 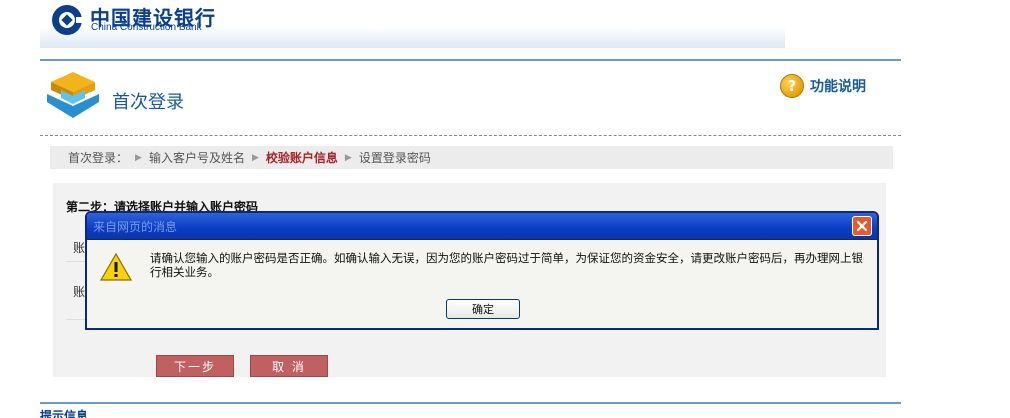 What do you see at coordinates (289, 366) in the screenshot?
I see `cancel-button: 取 消` at bounding box center [289, 366].